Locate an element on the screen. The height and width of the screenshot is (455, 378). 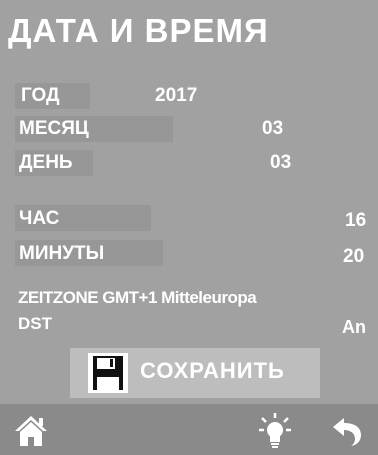
home-icon is located at coordinates (31, 433).